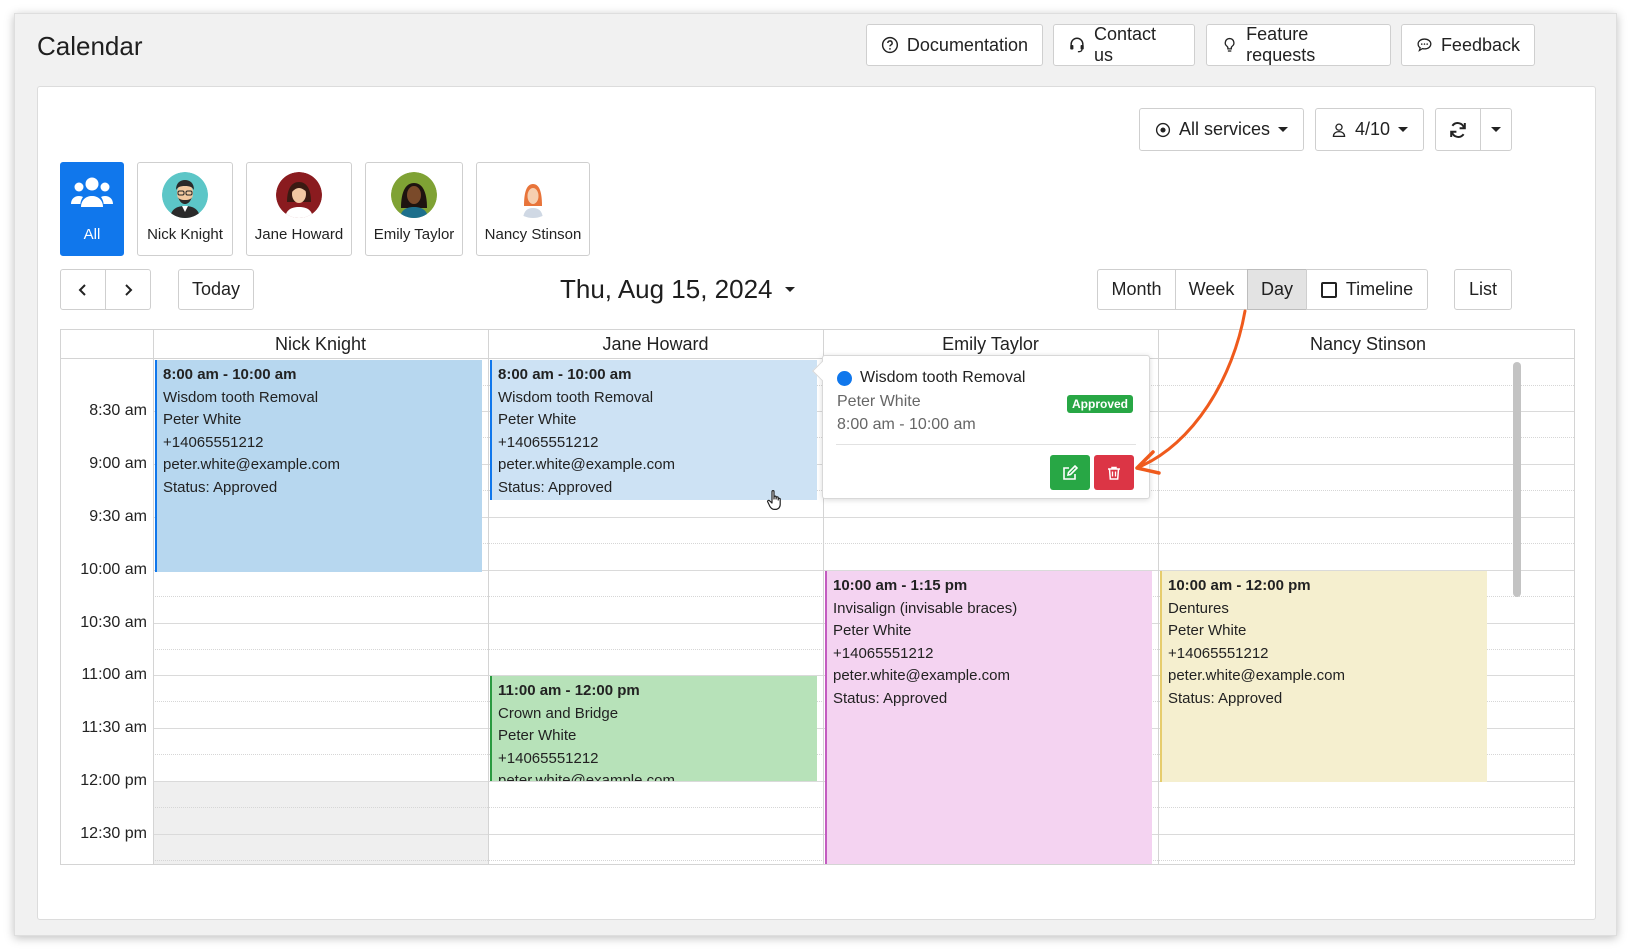 This screenshot has height=950, width=1628. What do you see at coordinates (414, 234) in the screenshot?
I see `employee-filter-label: Emily Taylor` at bounding box center [414, 234].